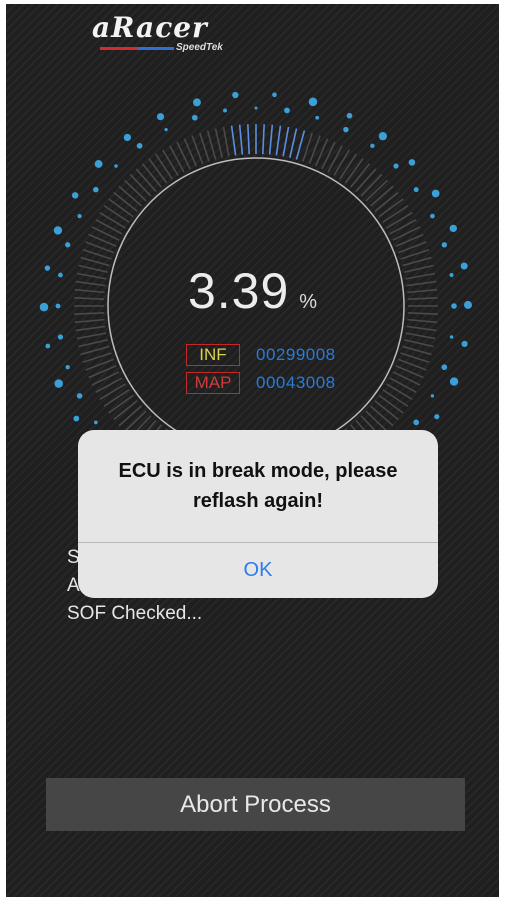 The height and width of the screenshot is (901, 505). I want to click on map-tag: MAP, so click(213, 383).